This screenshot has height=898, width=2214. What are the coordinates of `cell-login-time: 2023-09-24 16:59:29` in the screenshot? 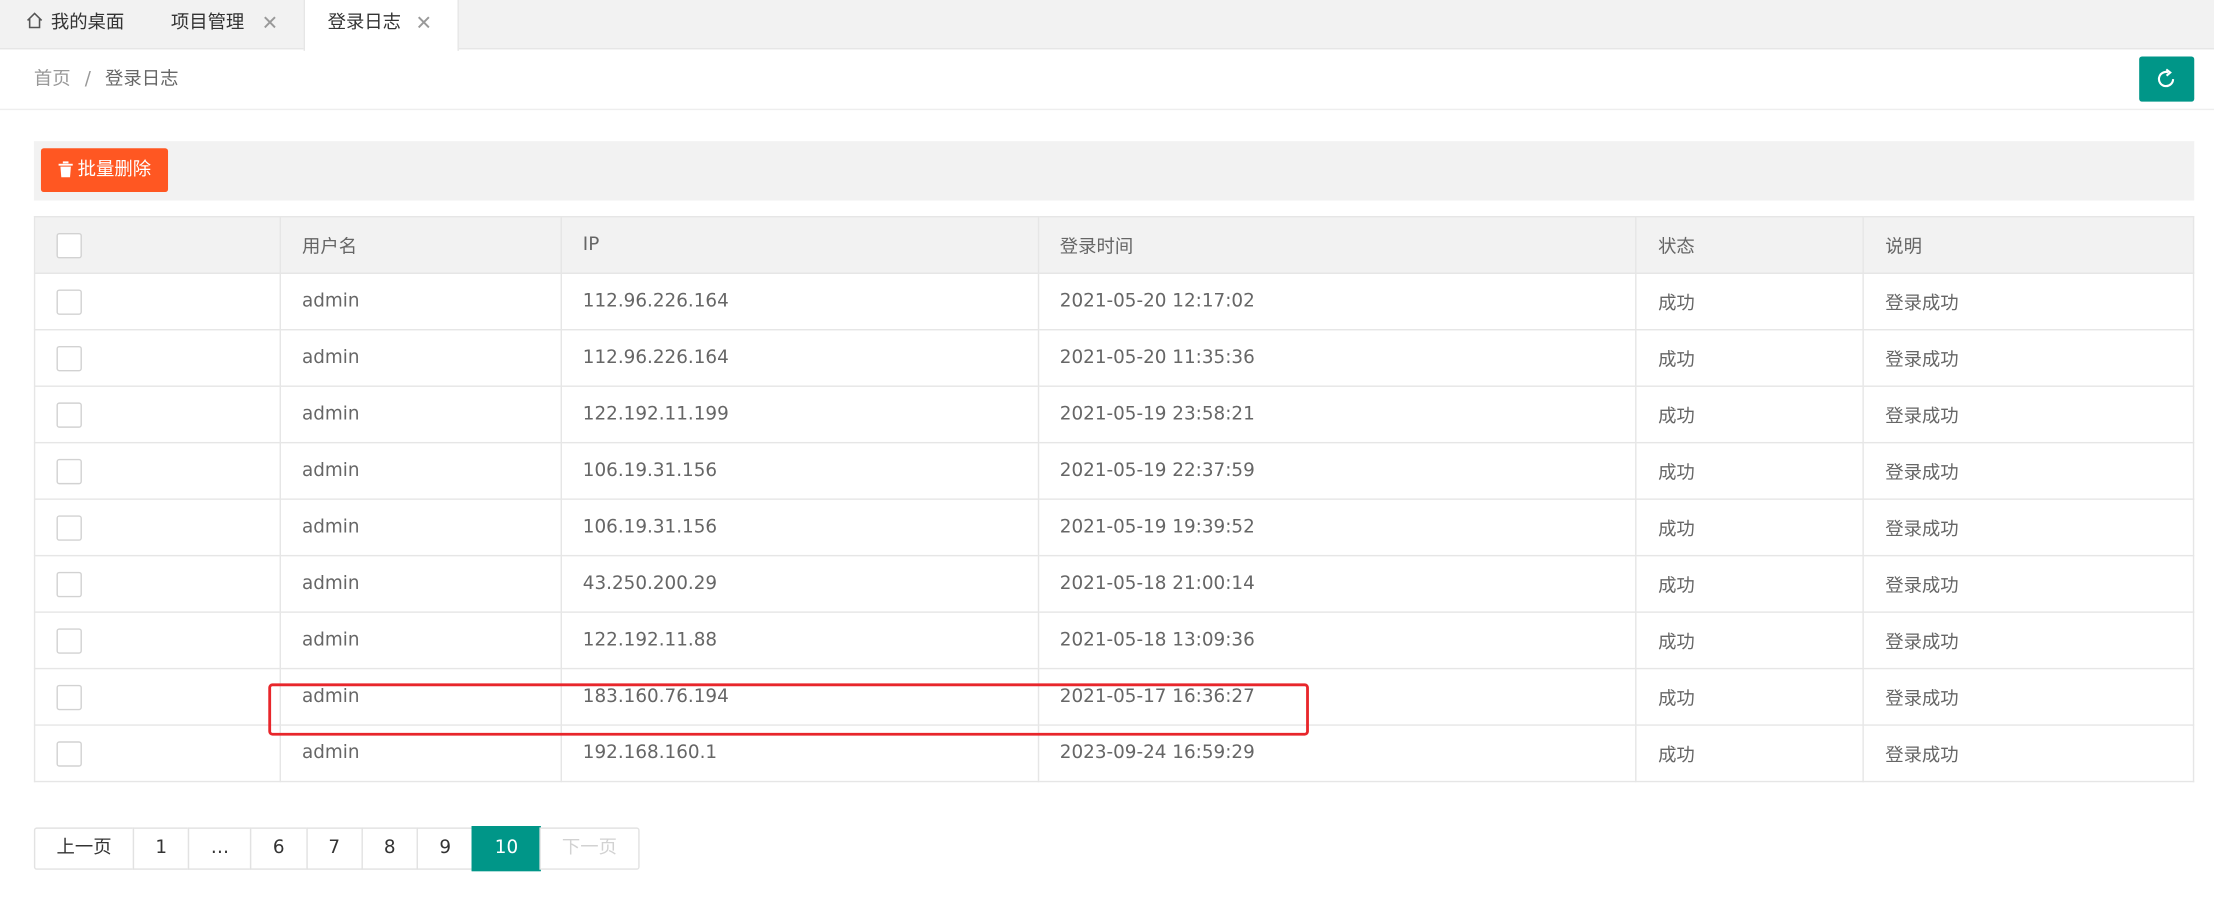 It's located at (1337, 753).